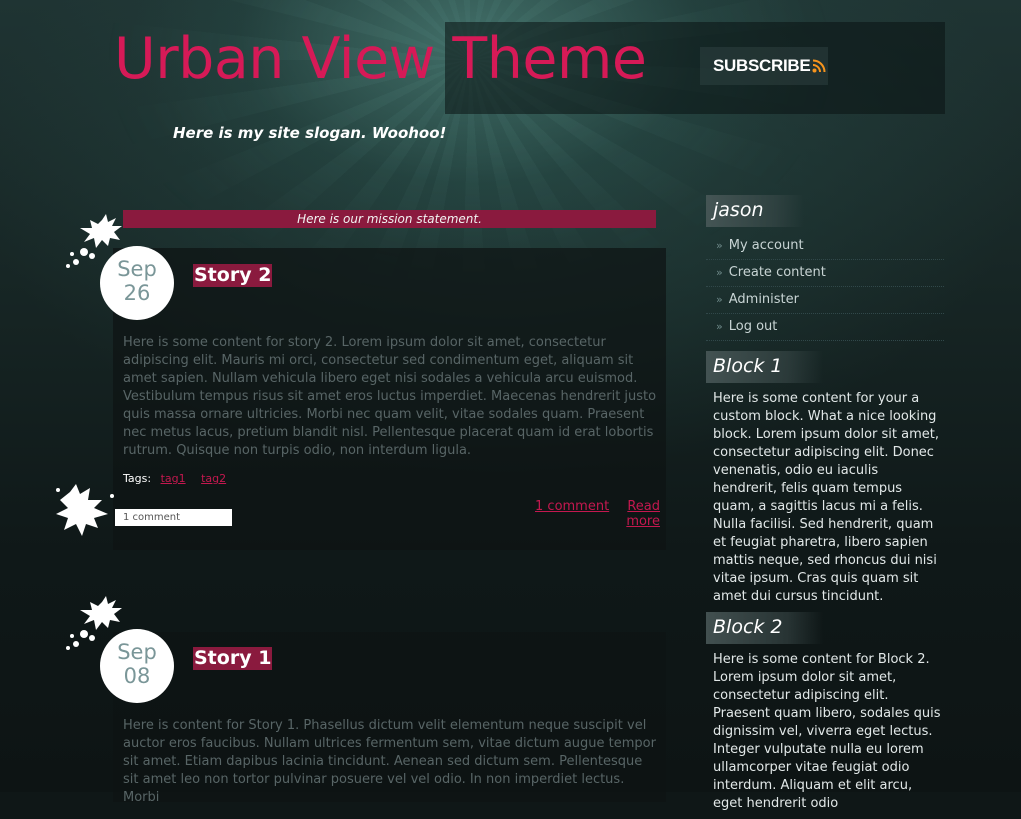 The height and width of the screenshot is (819, 1021). I want to click on read-more-link: Read more, so click(643, 514).